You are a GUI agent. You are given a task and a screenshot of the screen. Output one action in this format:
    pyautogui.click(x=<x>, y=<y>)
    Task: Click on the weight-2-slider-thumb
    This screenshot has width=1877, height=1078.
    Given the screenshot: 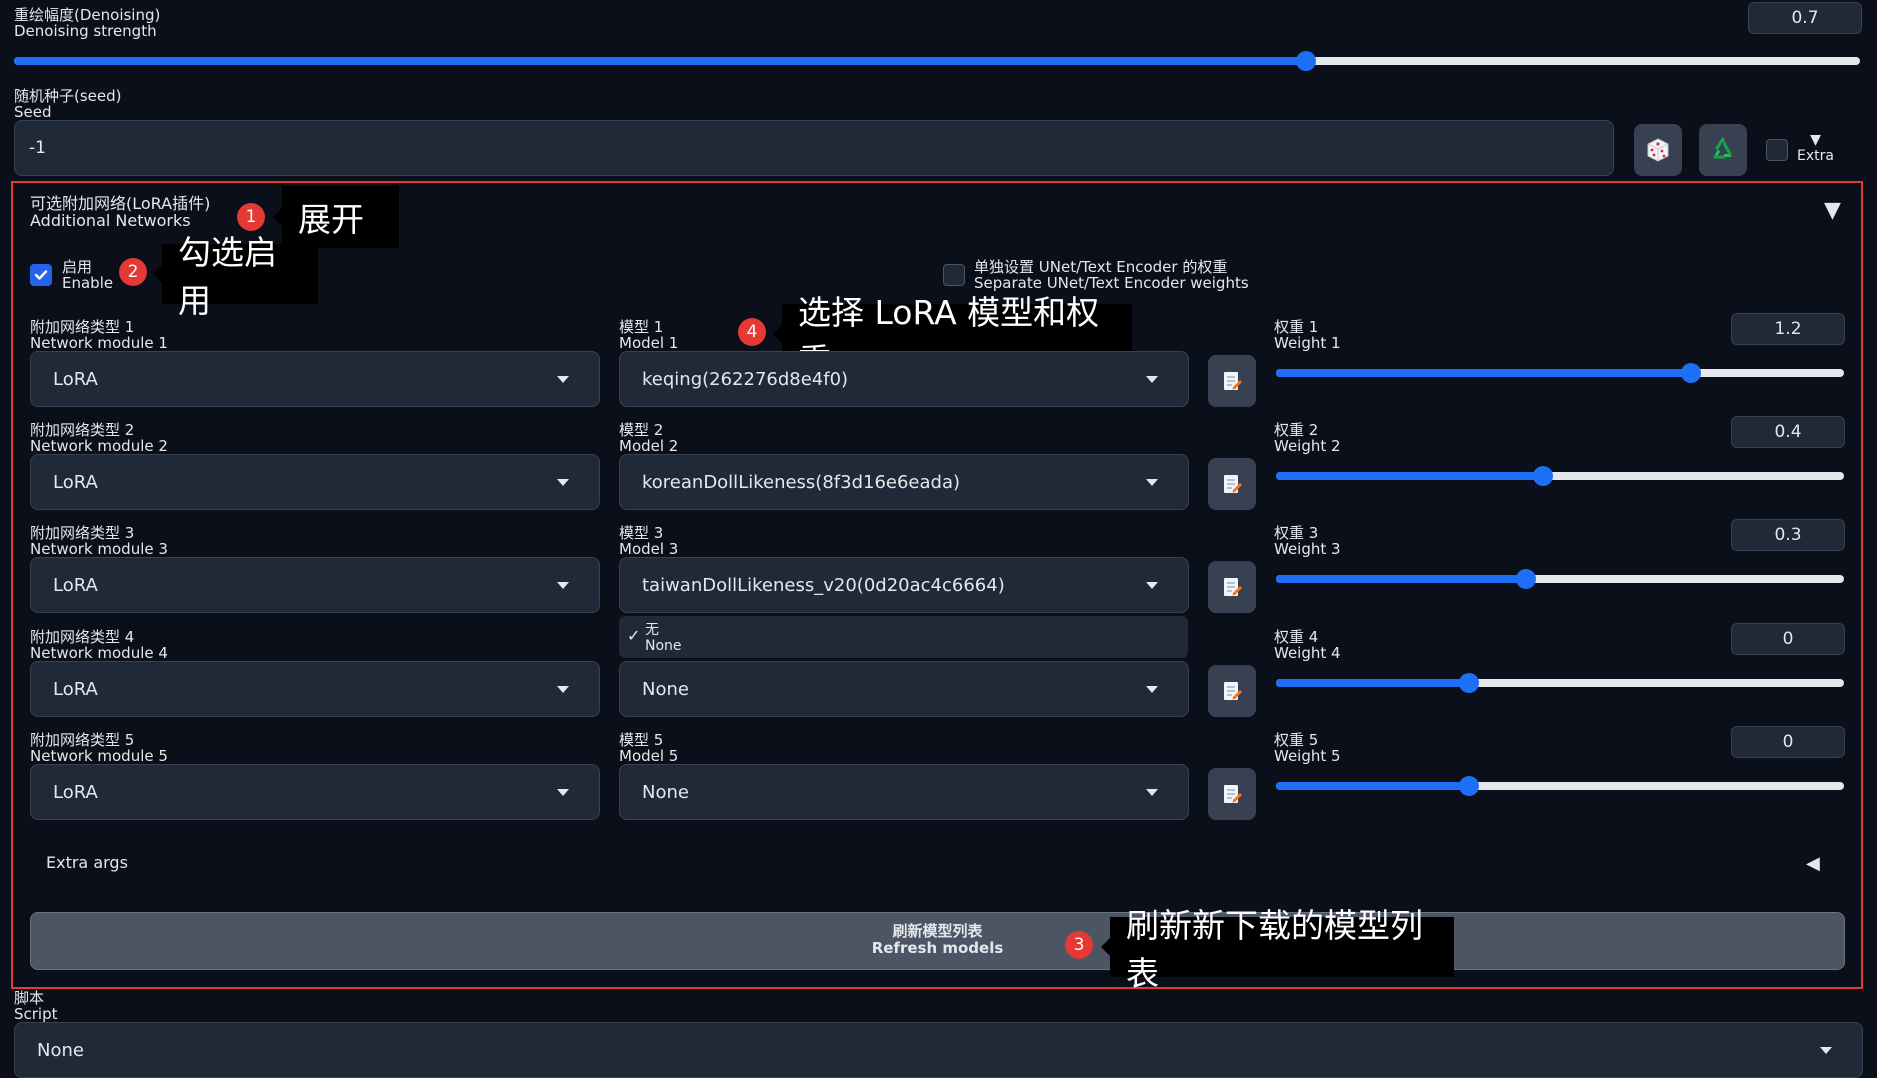 What is the action you would take?
    pyautogui.click(x=1542, y=476)
    